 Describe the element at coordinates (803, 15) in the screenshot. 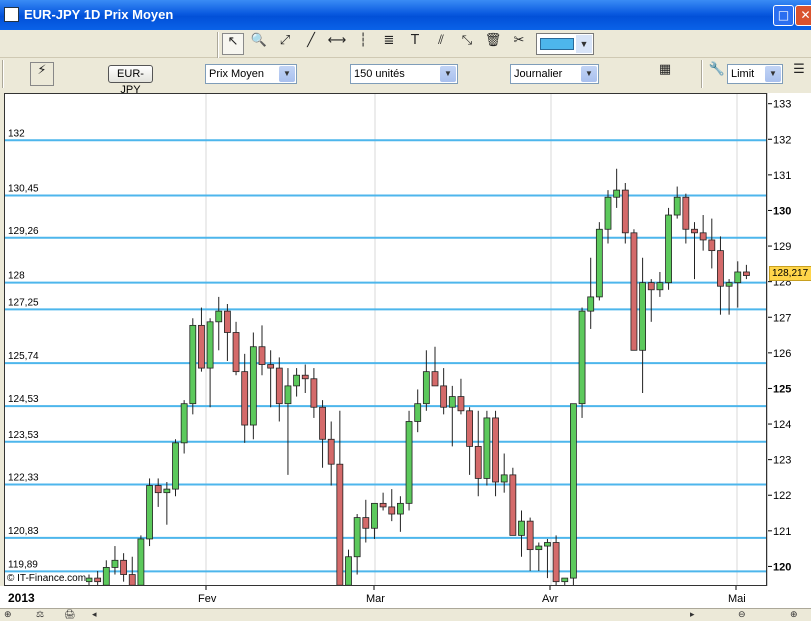

I see `close-button: ✕` at that location.